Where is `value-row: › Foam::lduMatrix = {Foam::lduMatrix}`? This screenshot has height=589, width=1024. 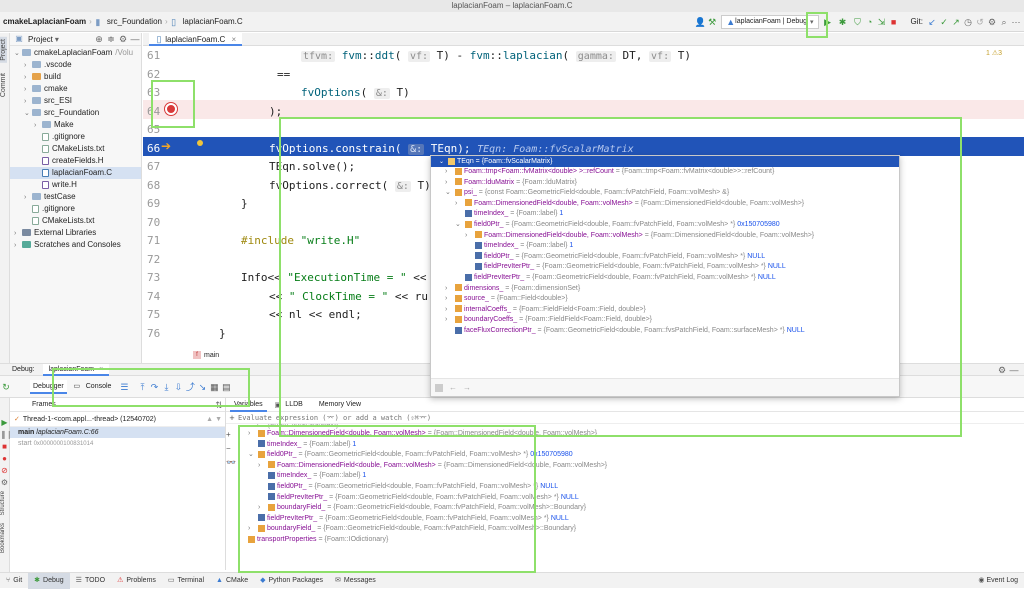 value-row: › Foam::lduMatrix = {Foam::lduMatrix} is located at coordinates (665, 183).